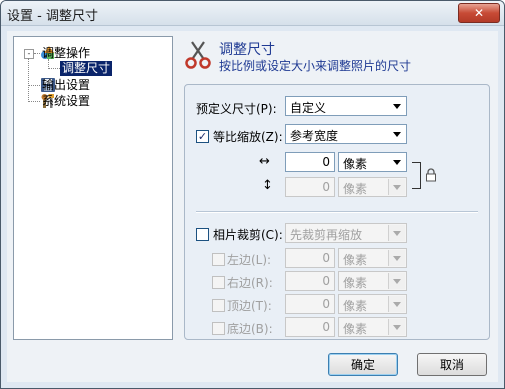 The height and width of the screenshot is (389, 505). I want to click on crop-right-unit-value: 像素, so click(355, 283).